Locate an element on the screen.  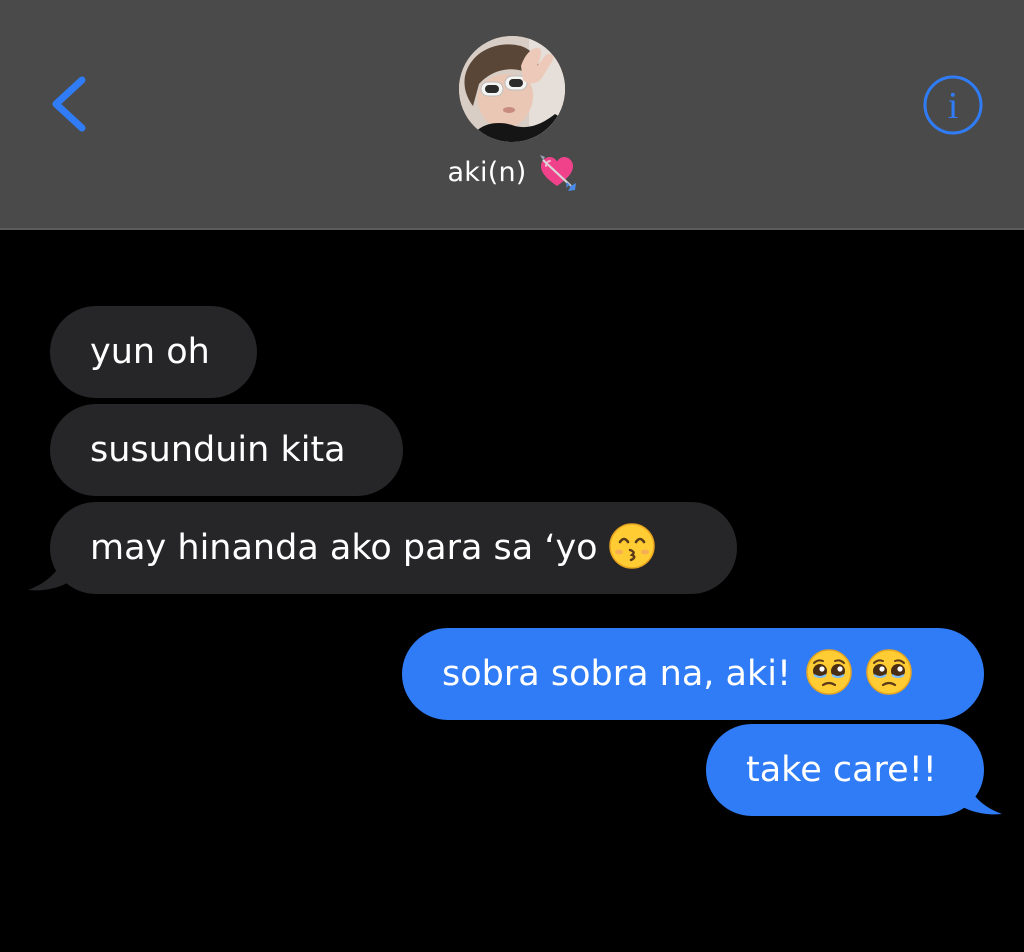
message-bubble-received: susunduin kita is located at coordinates (226, 450).